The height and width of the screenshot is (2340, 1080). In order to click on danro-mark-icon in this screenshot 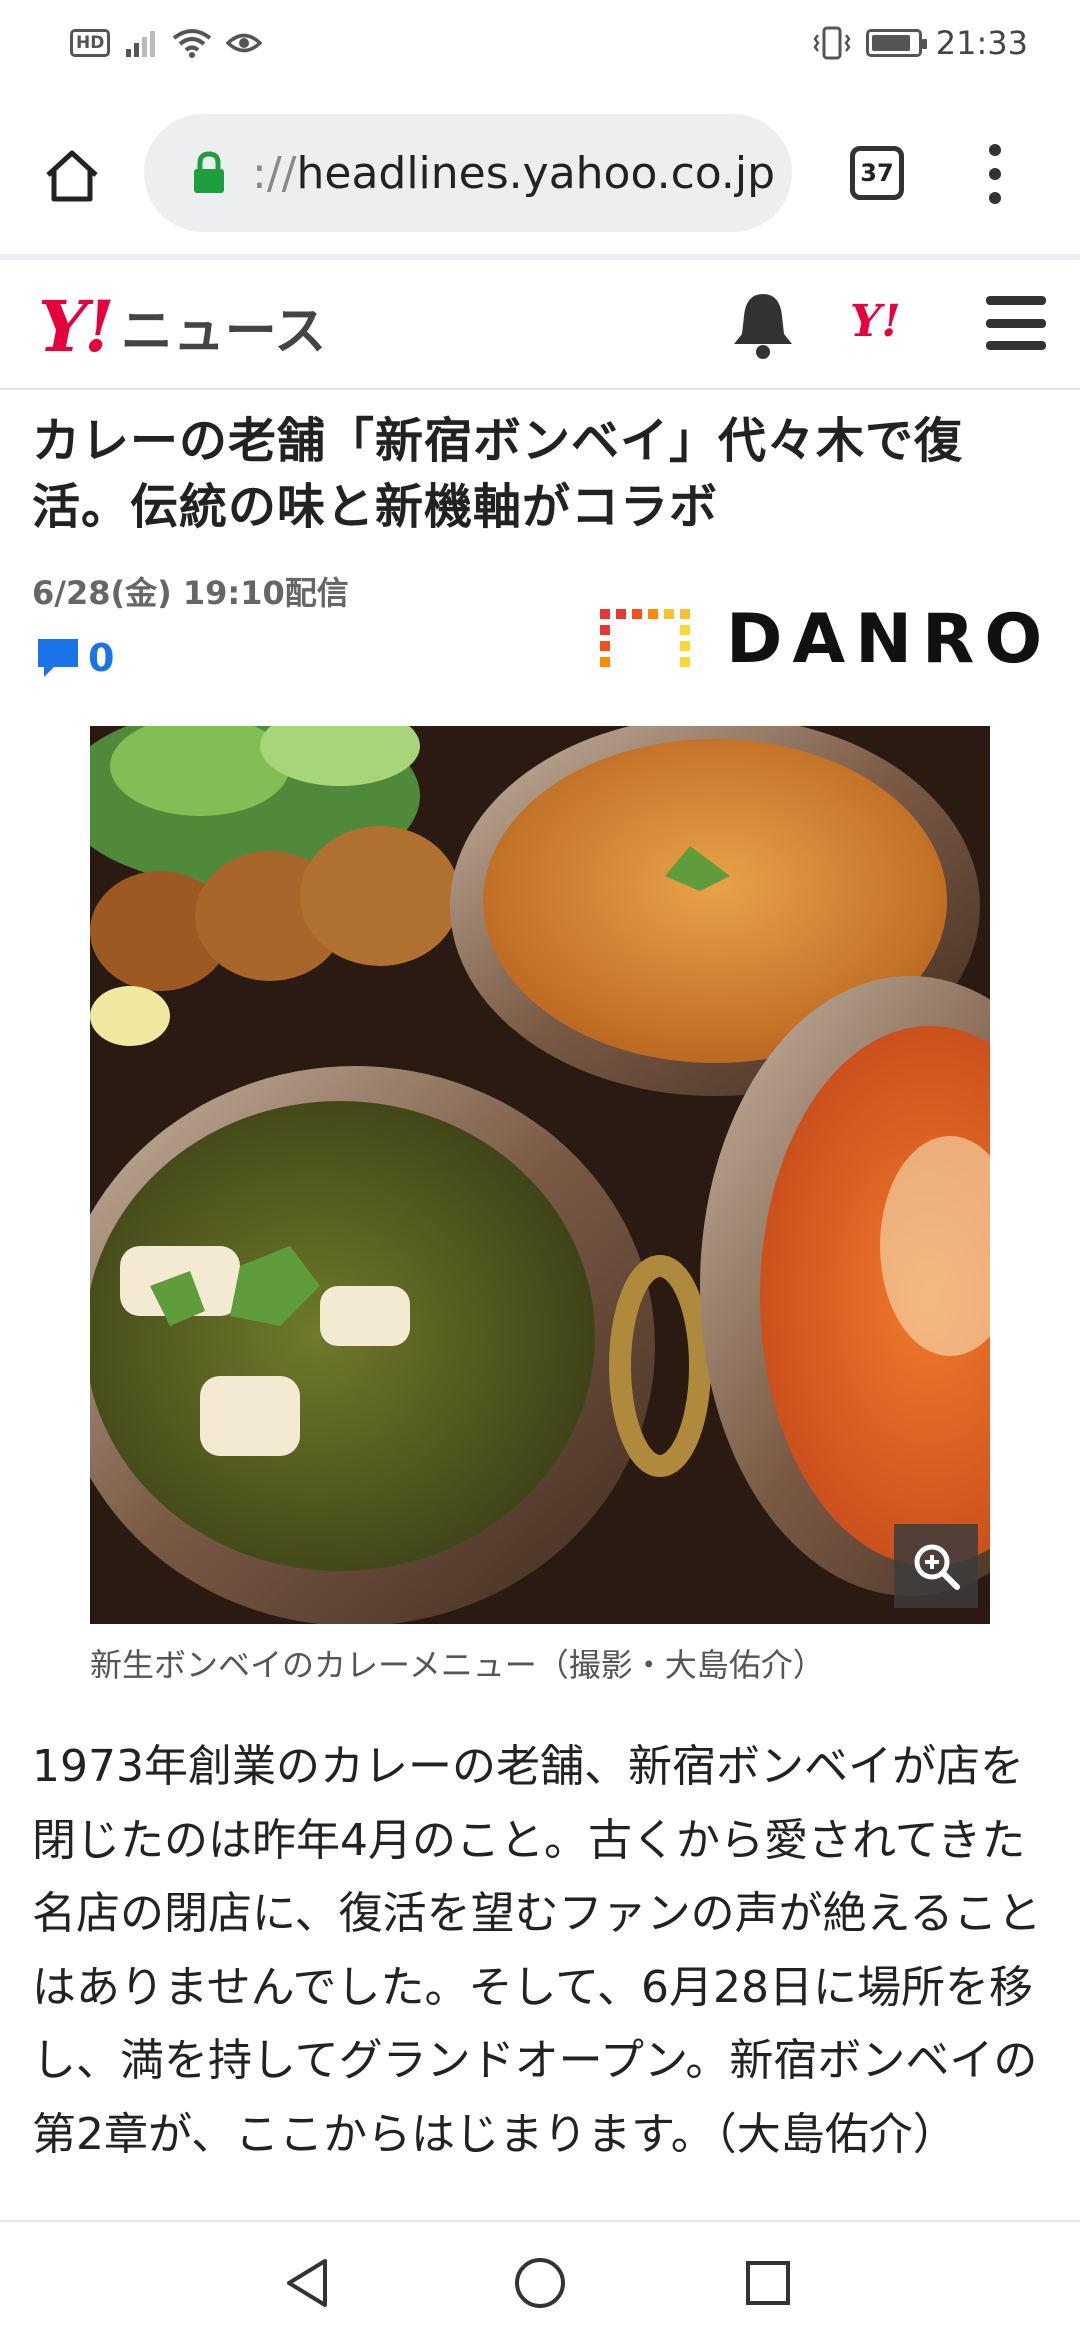, I will do `click(645, 637)`.